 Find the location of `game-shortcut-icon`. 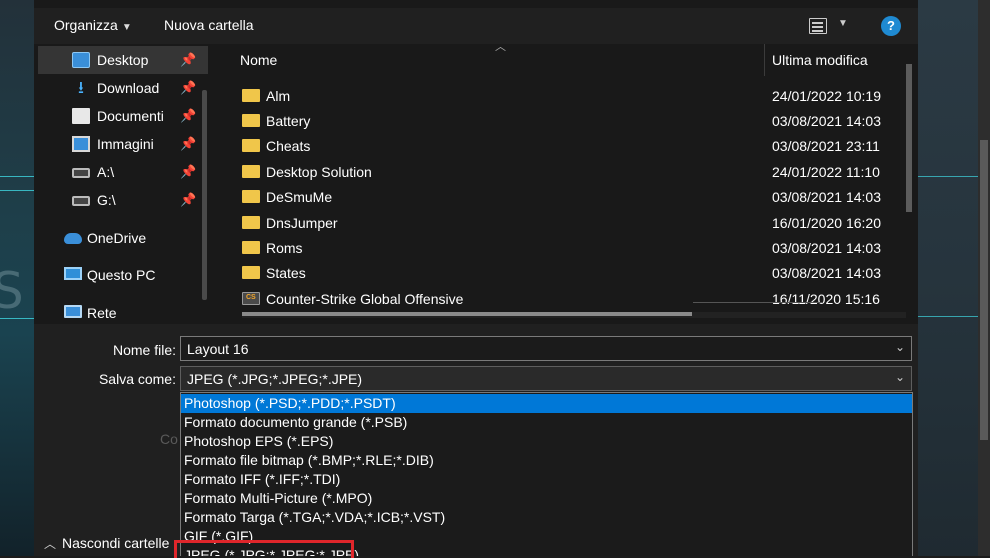

game-shortcut-icon is located at coordinates (251, 298).